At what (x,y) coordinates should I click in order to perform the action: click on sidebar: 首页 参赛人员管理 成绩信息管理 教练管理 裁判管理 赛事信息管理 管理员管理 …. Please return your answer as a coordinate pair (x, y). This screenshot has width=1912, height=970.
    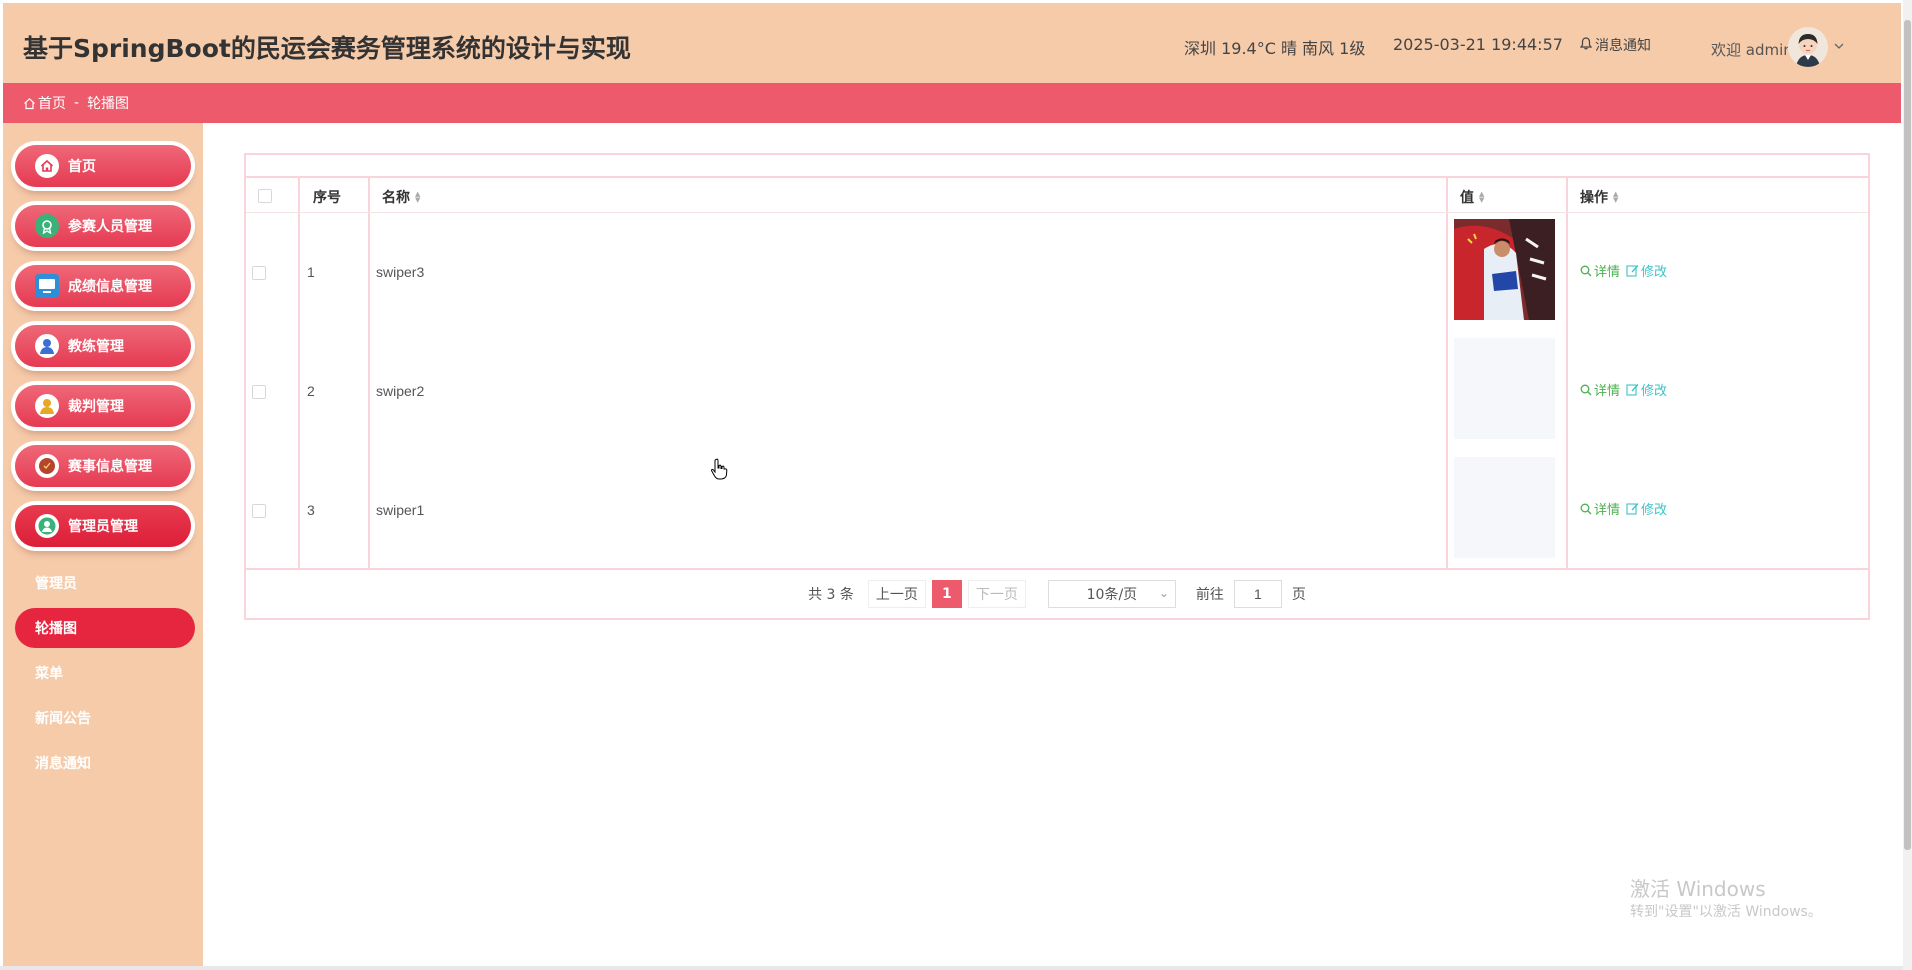
    Looking at the image, I should click on (103, 545).